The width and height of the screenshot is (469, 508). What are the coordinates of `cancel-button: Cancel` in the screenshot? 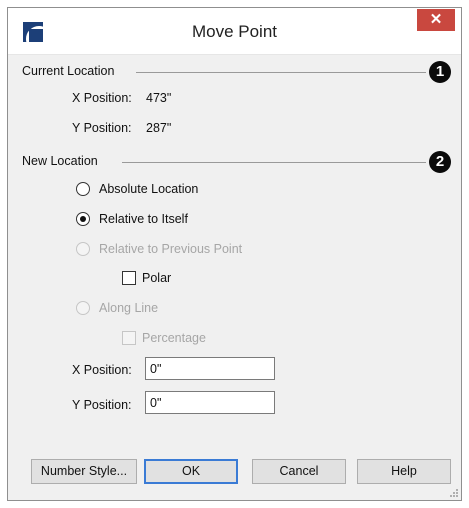 It's located at (299, 471).